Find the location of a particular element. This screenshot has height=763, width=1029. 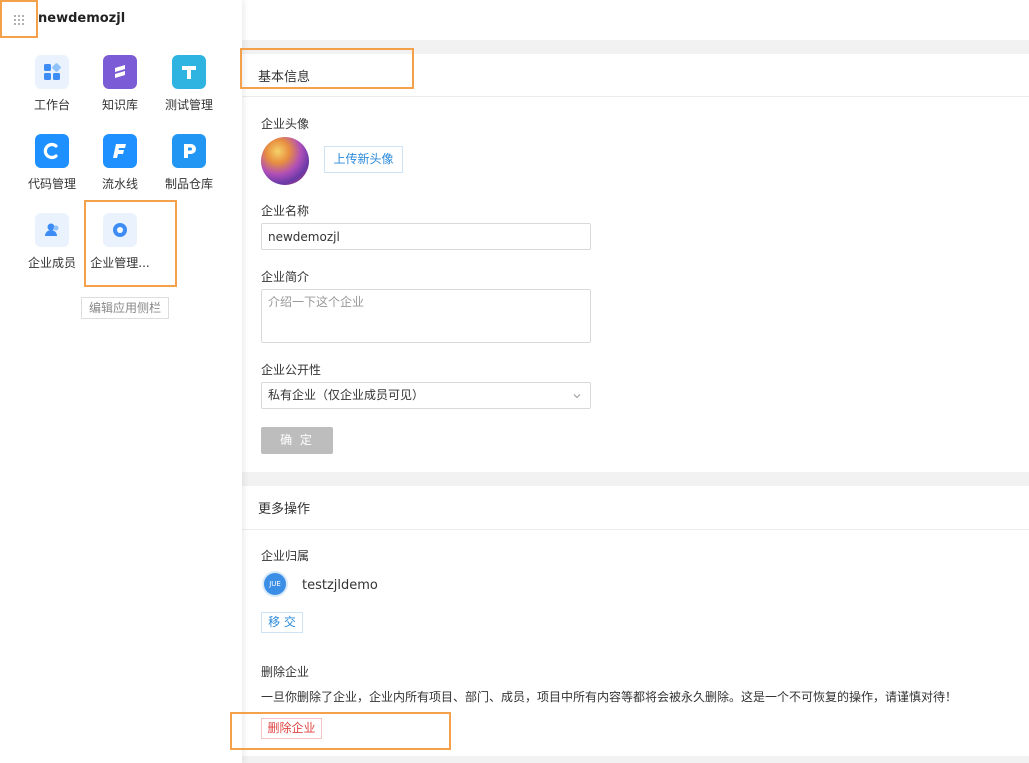

public-label: 企业公开性 is located at coordinates (291, 370).